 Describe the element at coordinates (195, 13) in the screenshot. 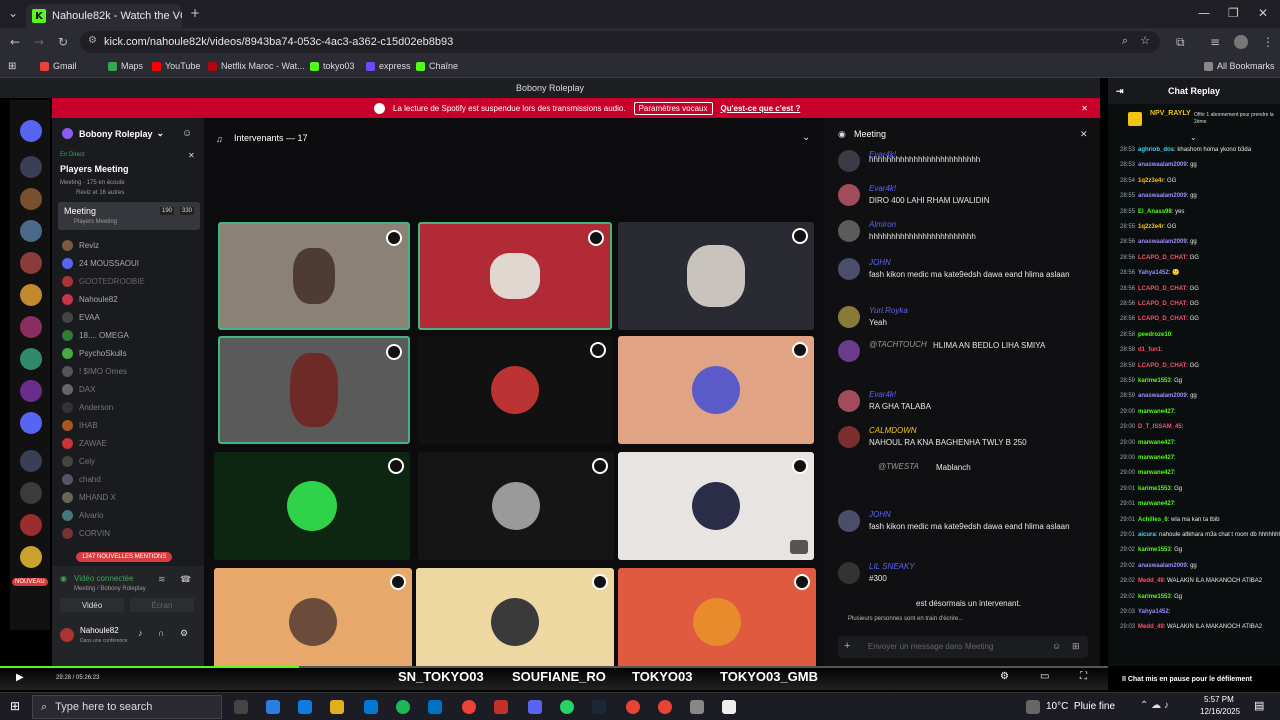

I see `new-tab-button: +` at that location.